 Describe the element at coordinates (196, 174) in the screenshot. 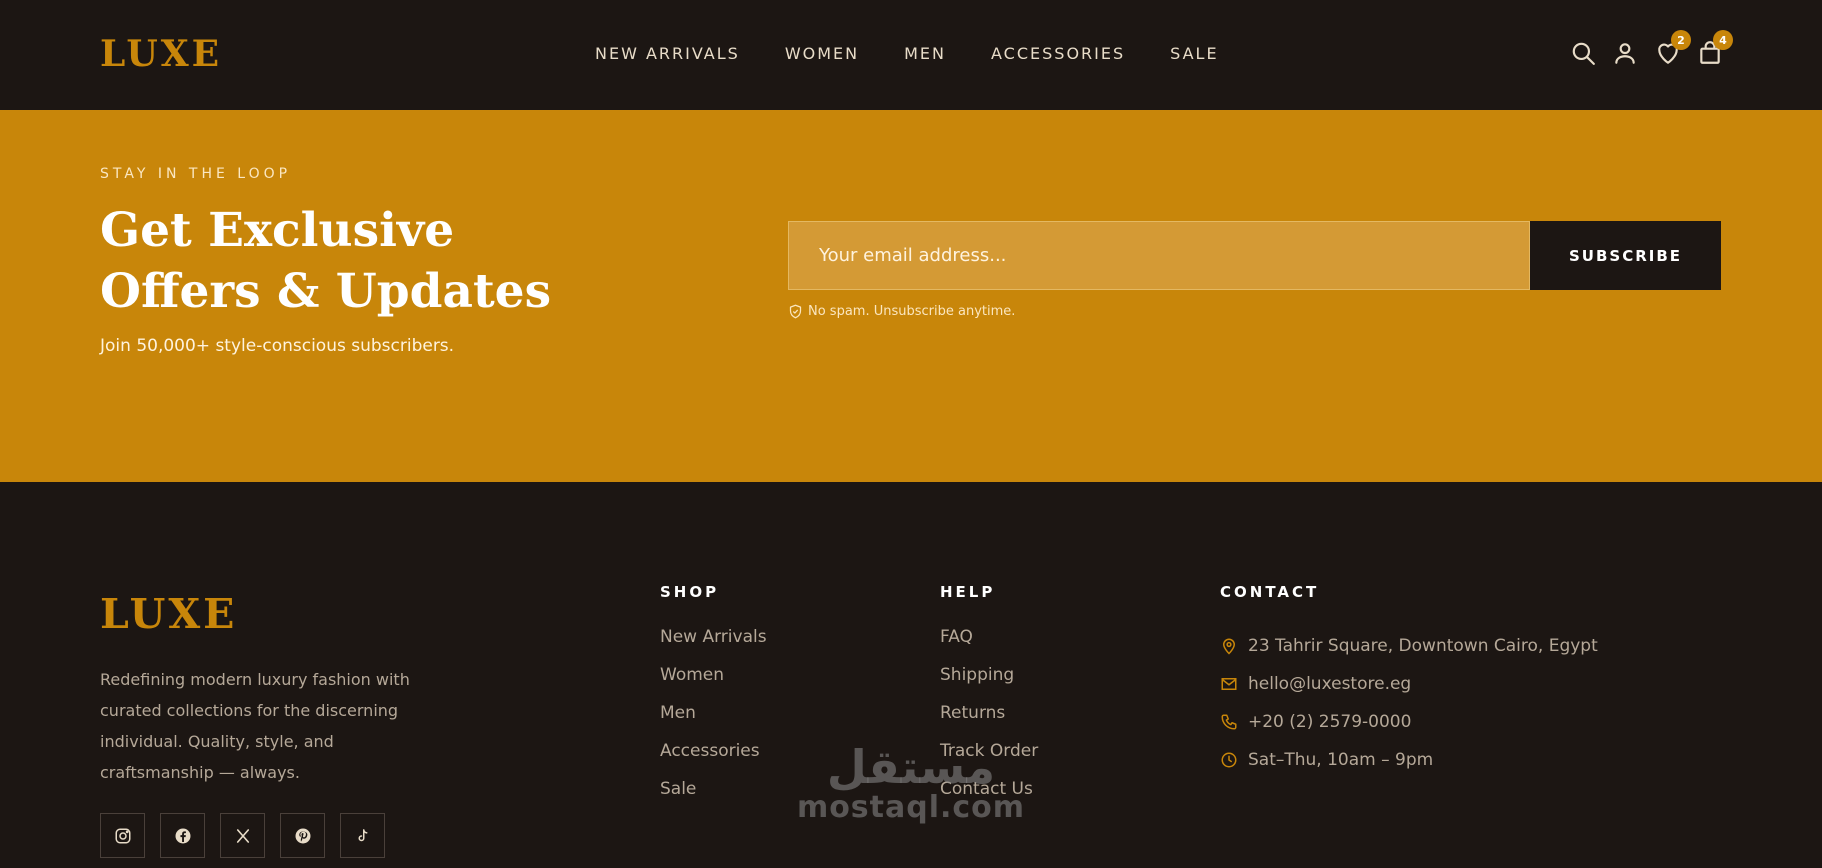

I see `newsletter-eyebrow: STAY IN THE LOOP` at that location.